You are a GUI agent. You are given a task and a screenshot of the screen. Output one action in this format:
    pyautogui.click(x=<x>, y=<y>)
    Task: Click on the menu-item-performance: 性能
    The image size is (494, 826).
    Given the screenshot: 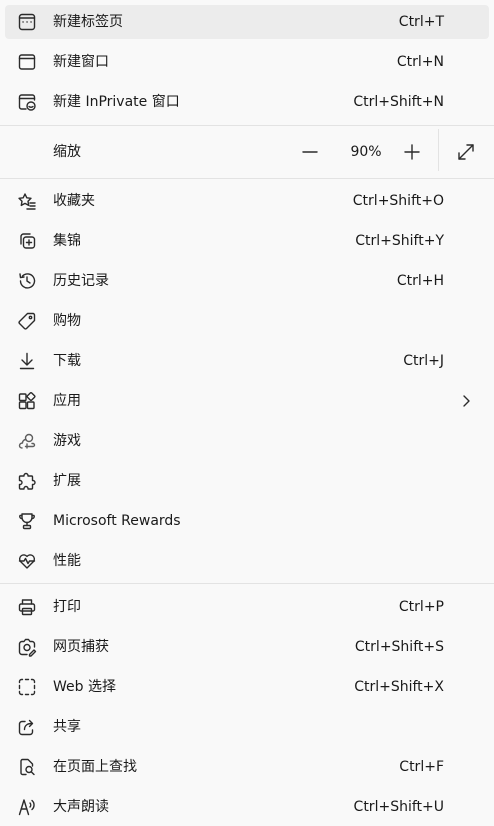 What is the action you would take?
    pyautogui.click(x=247, y=561)
    